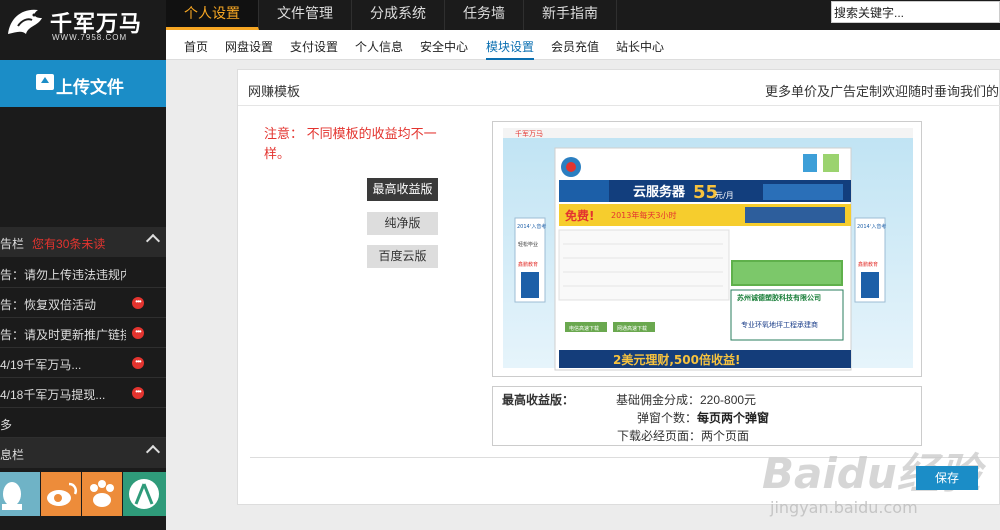 This screenshot has height=530, width=1000. I want to click on message-section-header: 息栏, so click(83, 453).